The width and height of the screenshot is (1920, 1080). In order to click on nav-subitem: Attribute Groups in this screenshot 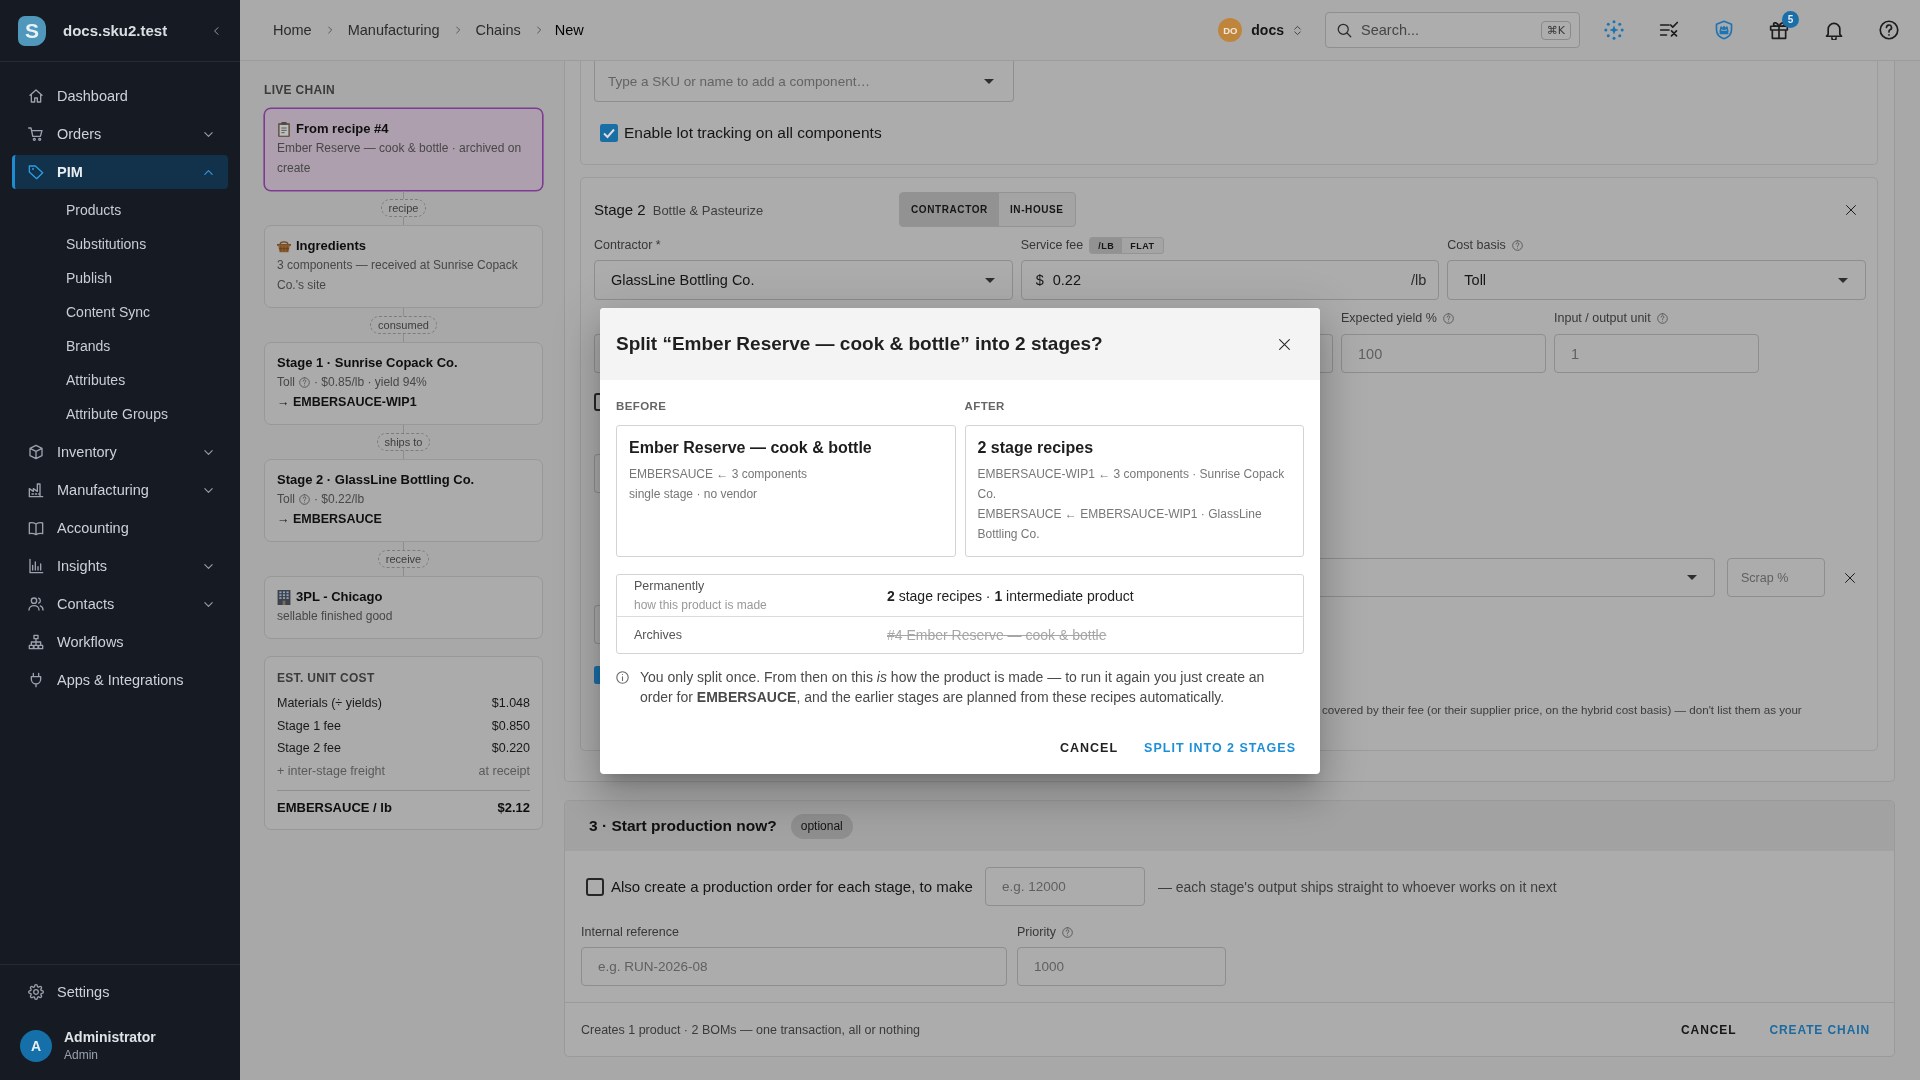, I will do `click(120, 414)`.